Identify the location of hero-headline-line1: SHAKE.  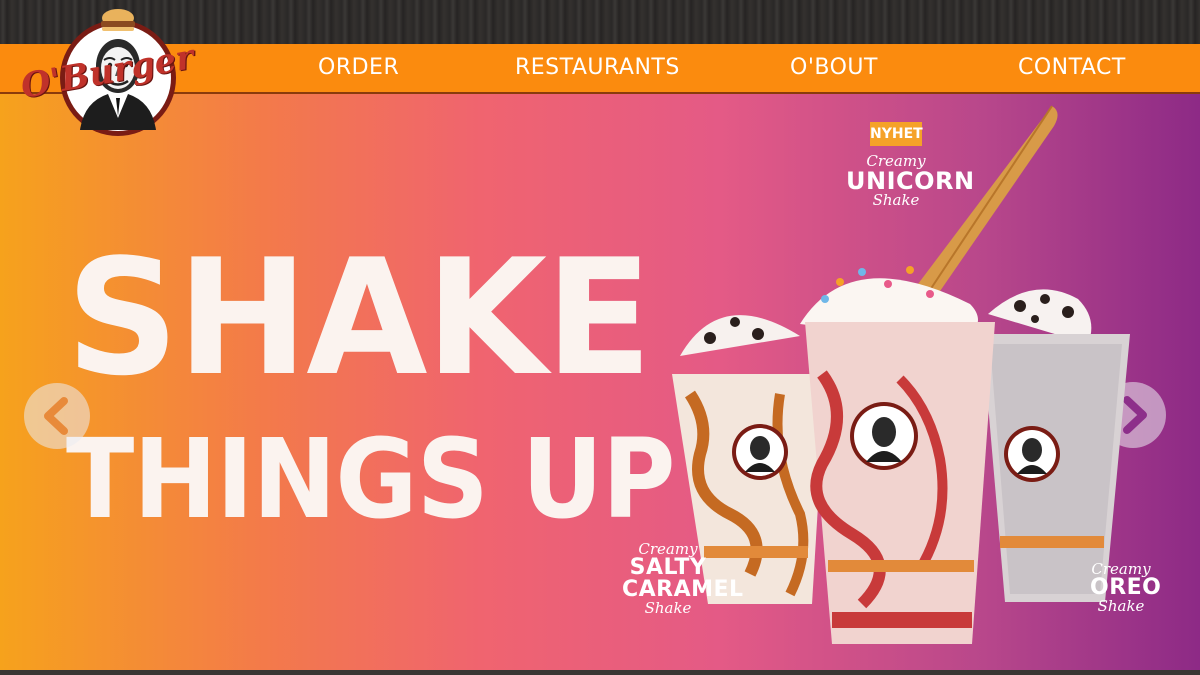
(359, 317).